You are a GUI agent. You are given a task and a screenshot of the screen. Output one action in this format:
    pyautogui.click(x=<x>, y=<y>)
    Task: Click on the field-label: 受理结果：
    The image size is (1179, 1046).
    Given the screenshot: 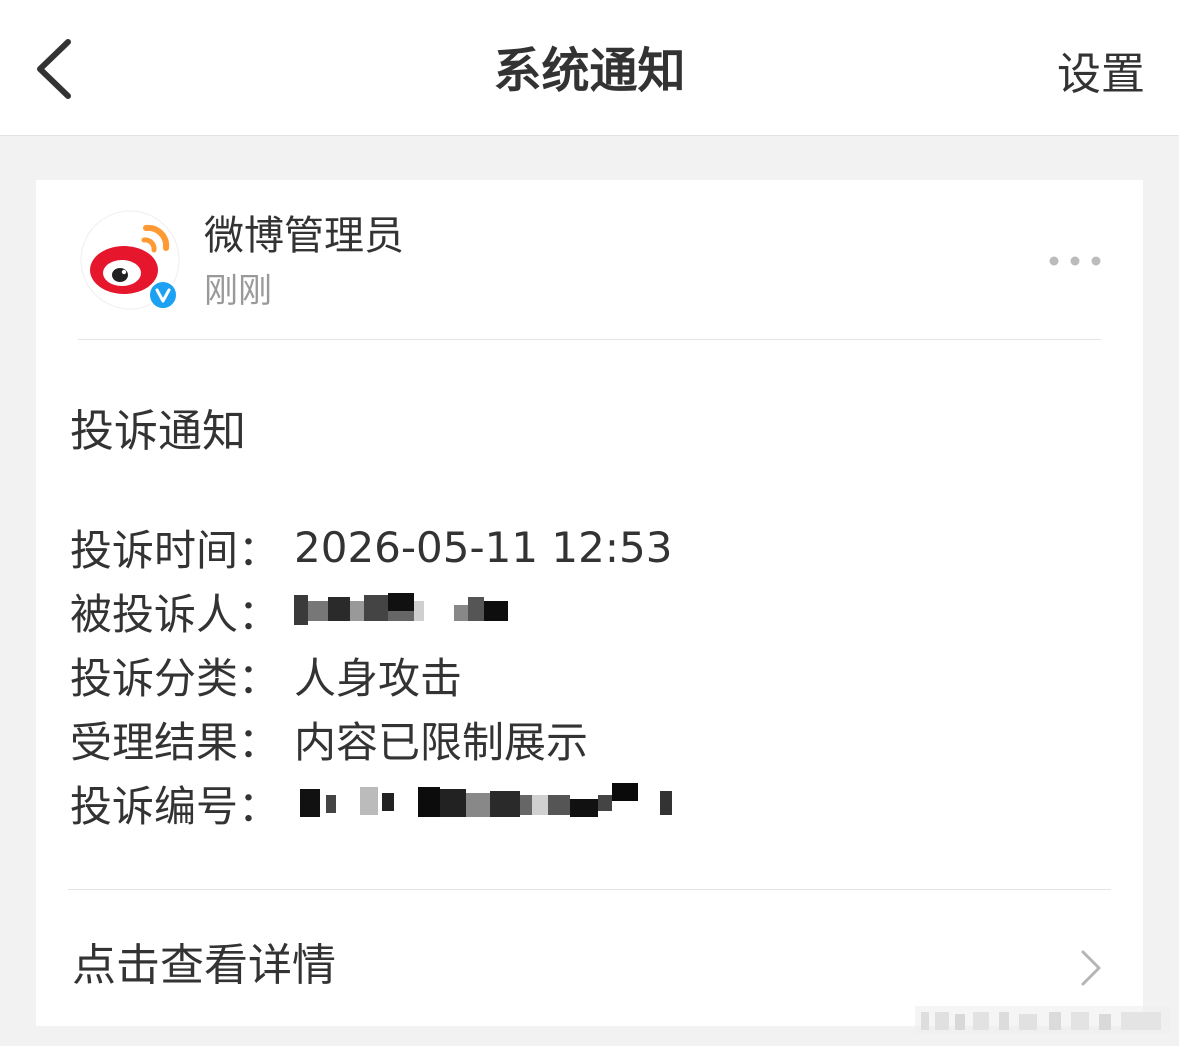 What is the action you would take?
    pyautogui.click(x=175, y=742)
    